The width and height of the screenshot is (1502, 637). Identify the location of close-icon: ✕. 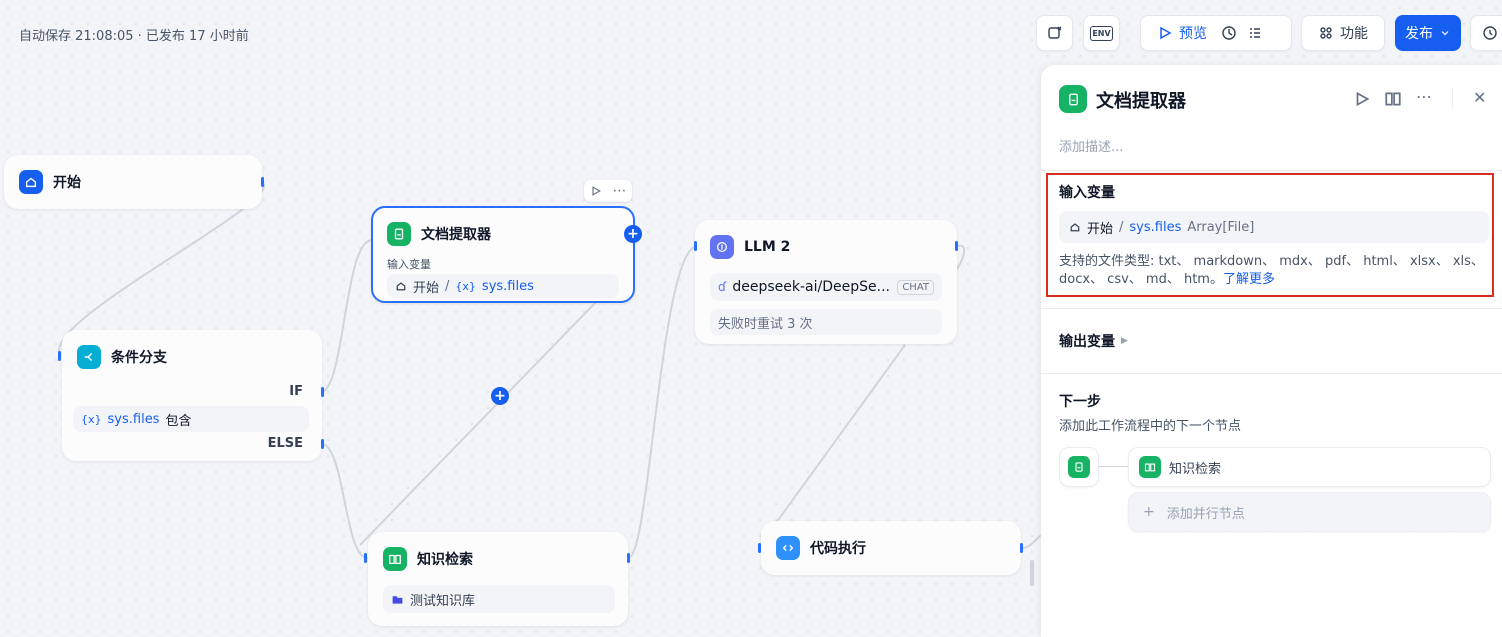
(1482, 97).